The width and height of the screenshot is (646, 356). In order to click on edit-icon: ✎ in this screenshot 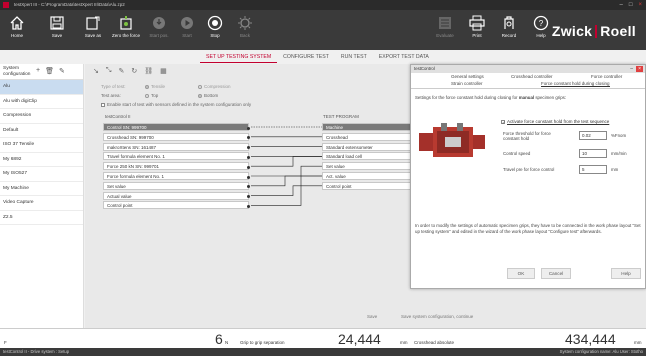, I will do `click(62, 71)`.